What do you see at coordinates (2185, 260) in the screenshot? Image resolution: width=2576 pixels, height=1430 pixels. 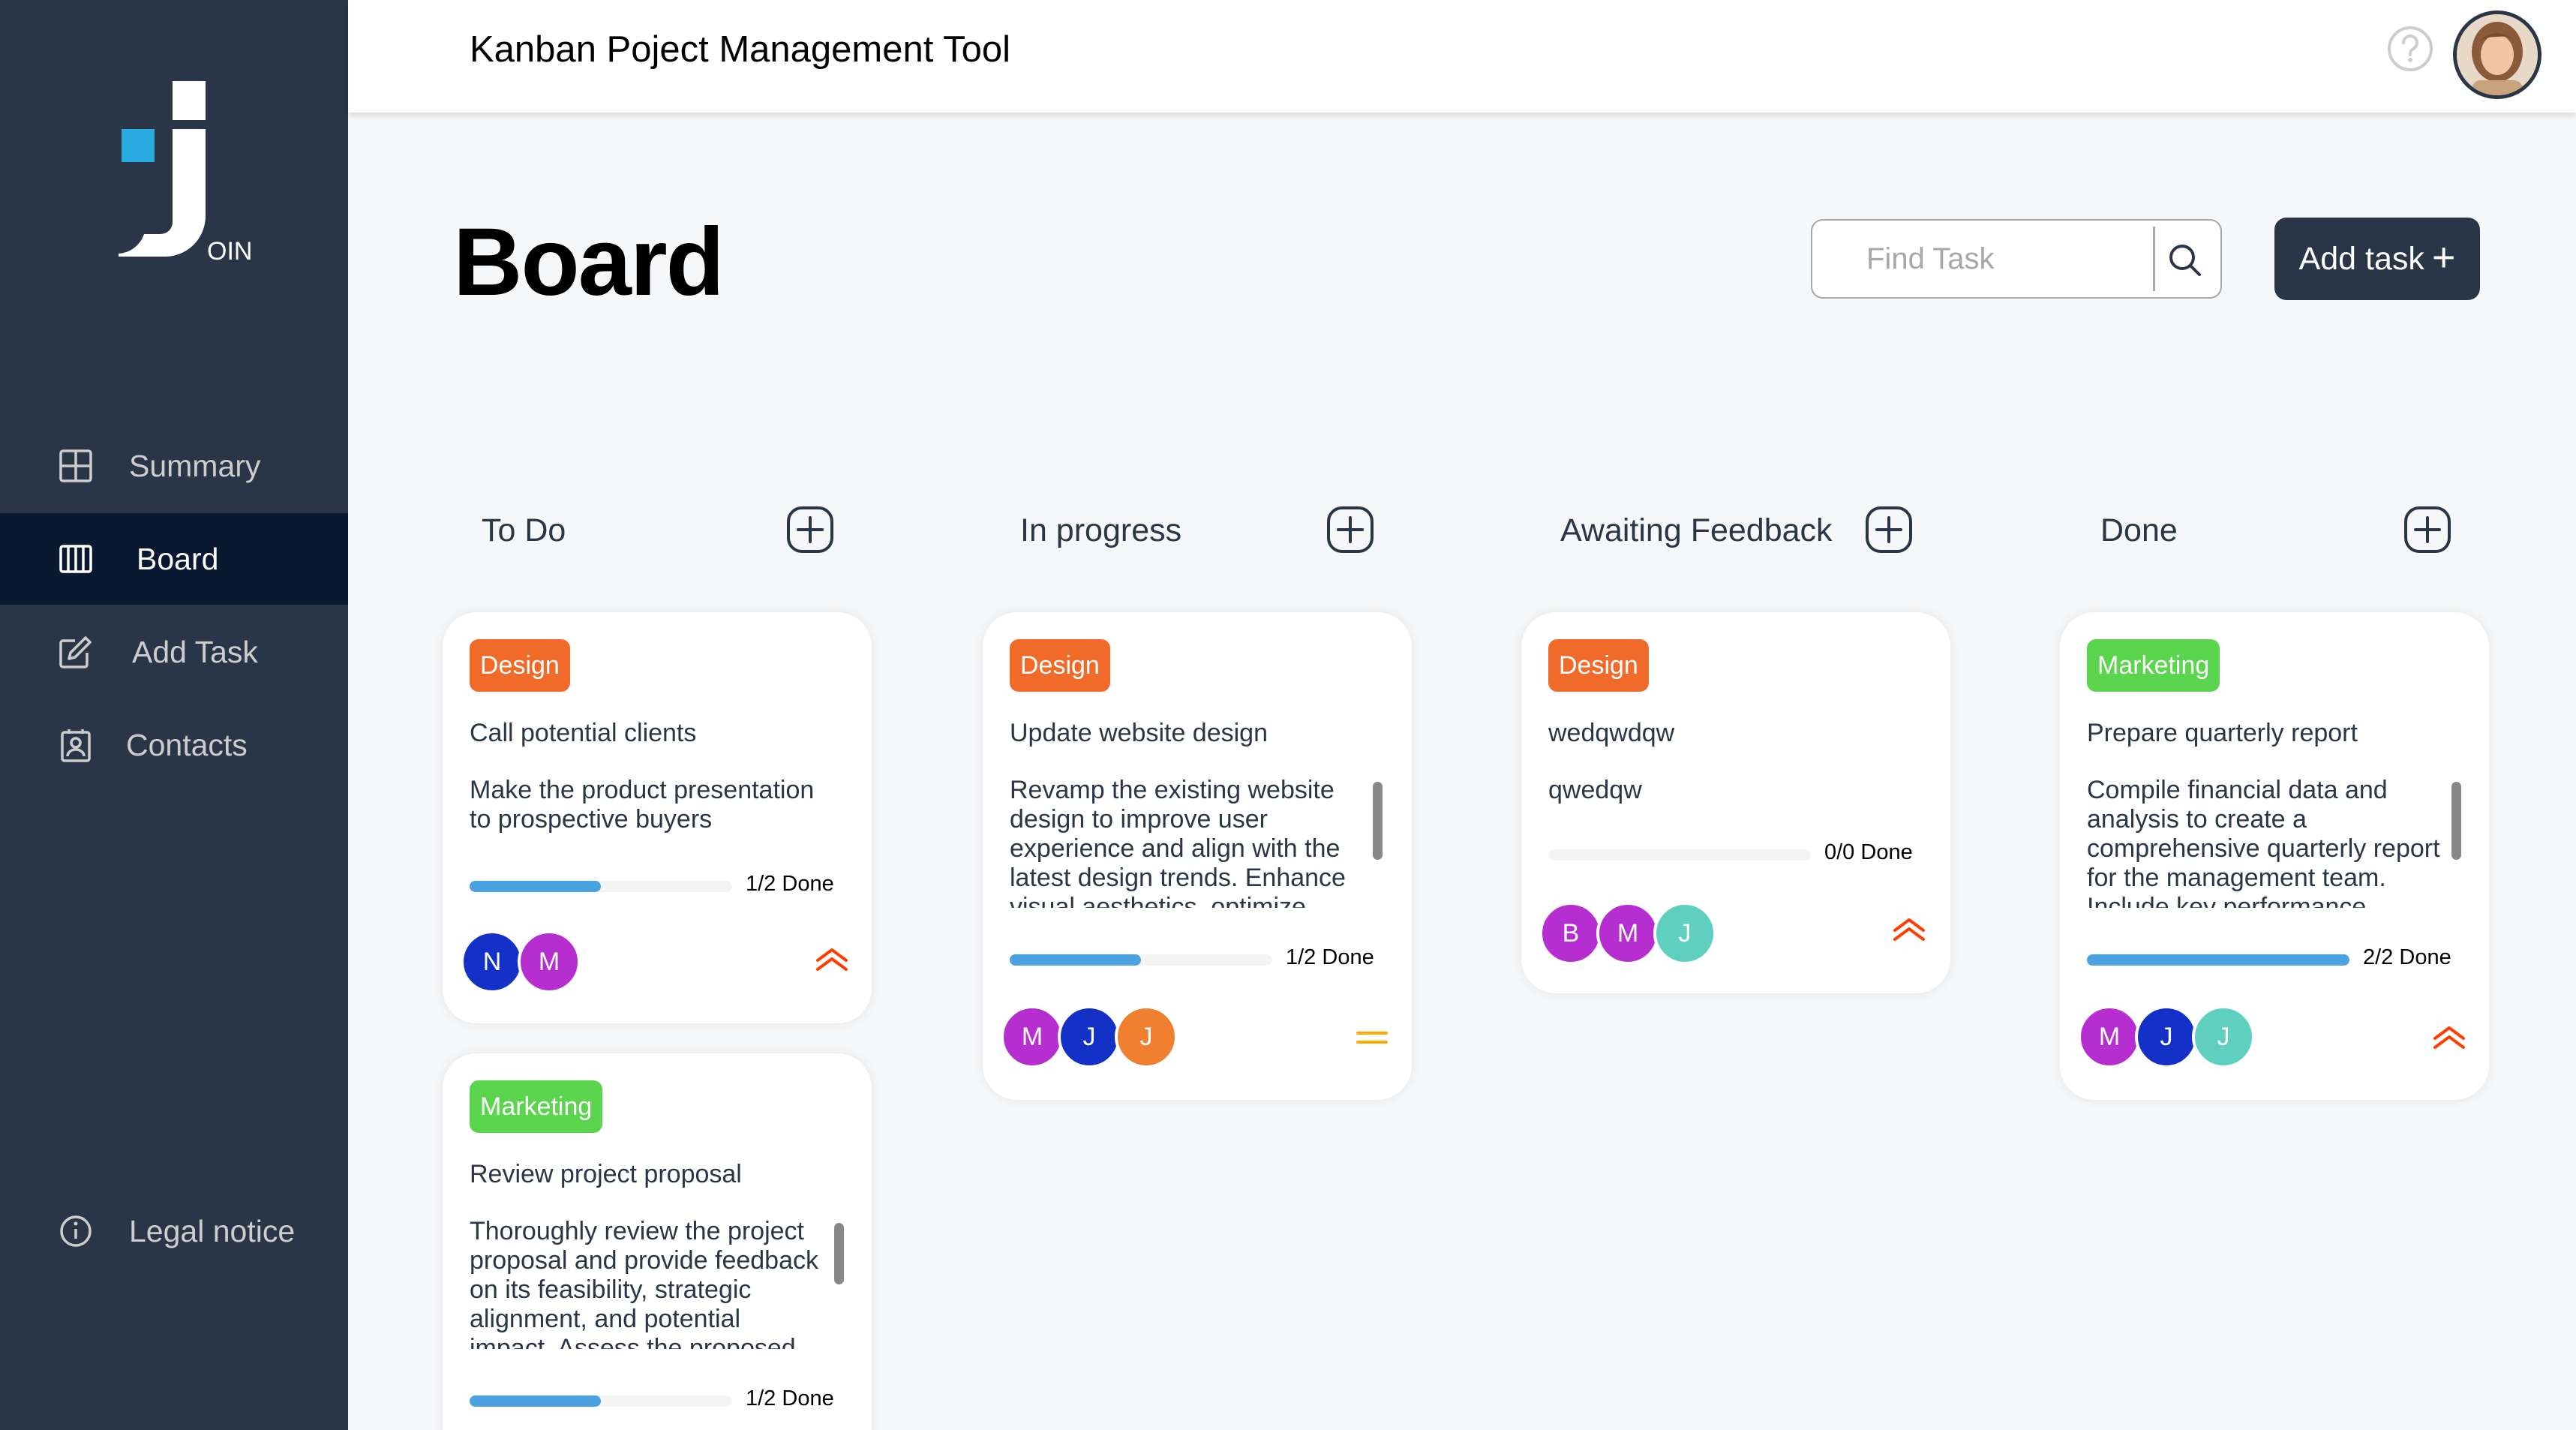 I see `search-icon` at bounding box center [2185, 260].